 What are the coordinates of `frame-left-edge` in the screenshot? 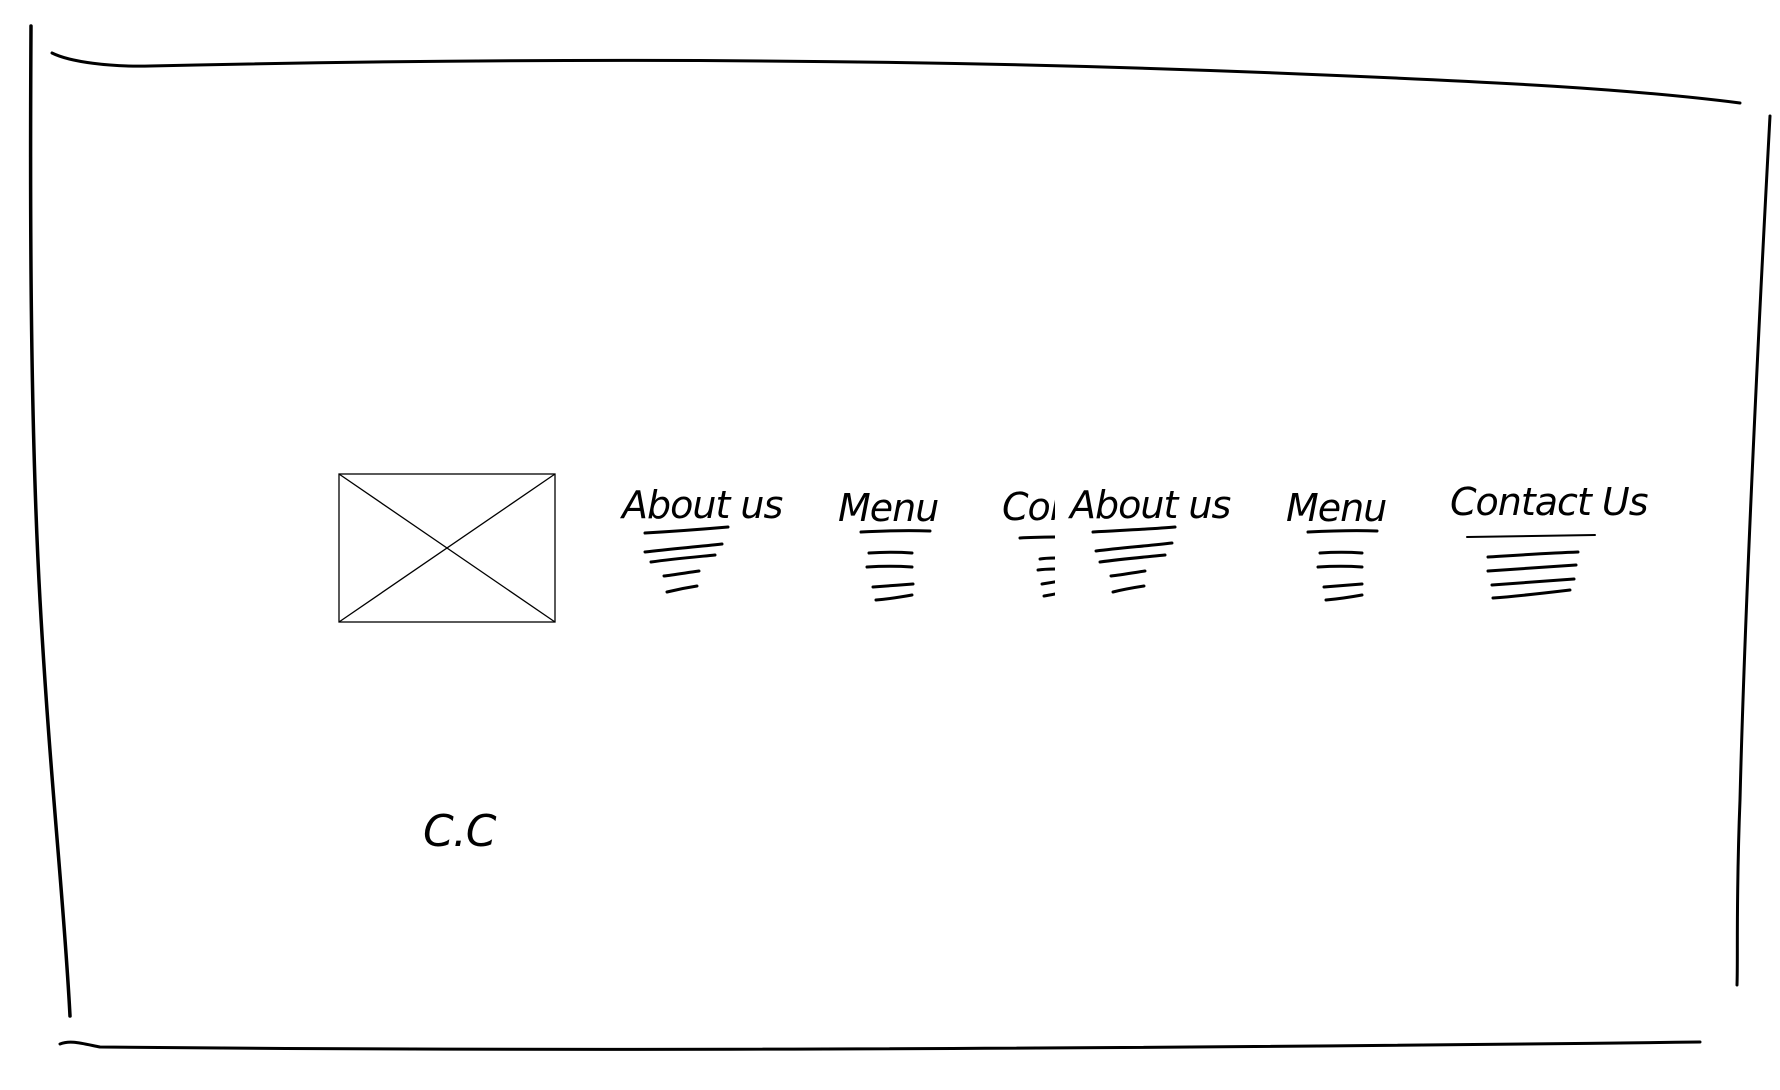 It's located at (50, 521).